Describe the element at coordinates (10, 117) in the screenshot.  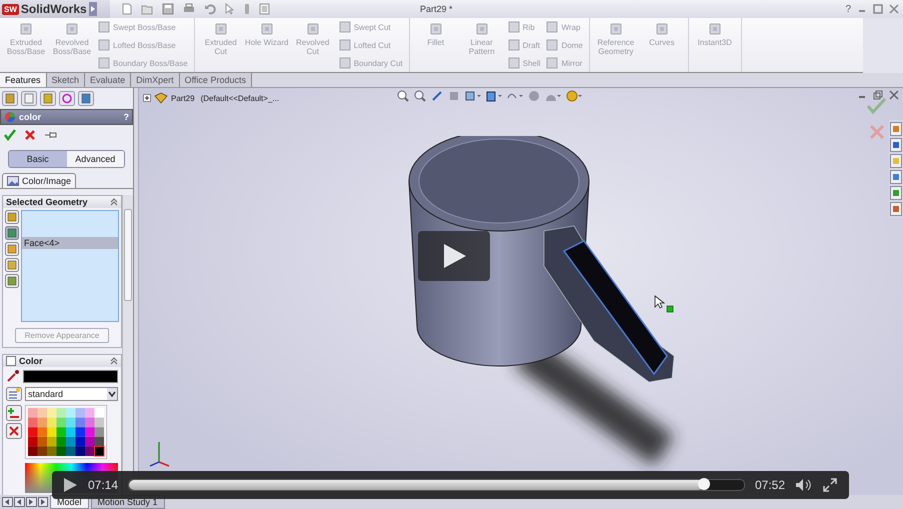
I see `color-wheel-icon` at that location.